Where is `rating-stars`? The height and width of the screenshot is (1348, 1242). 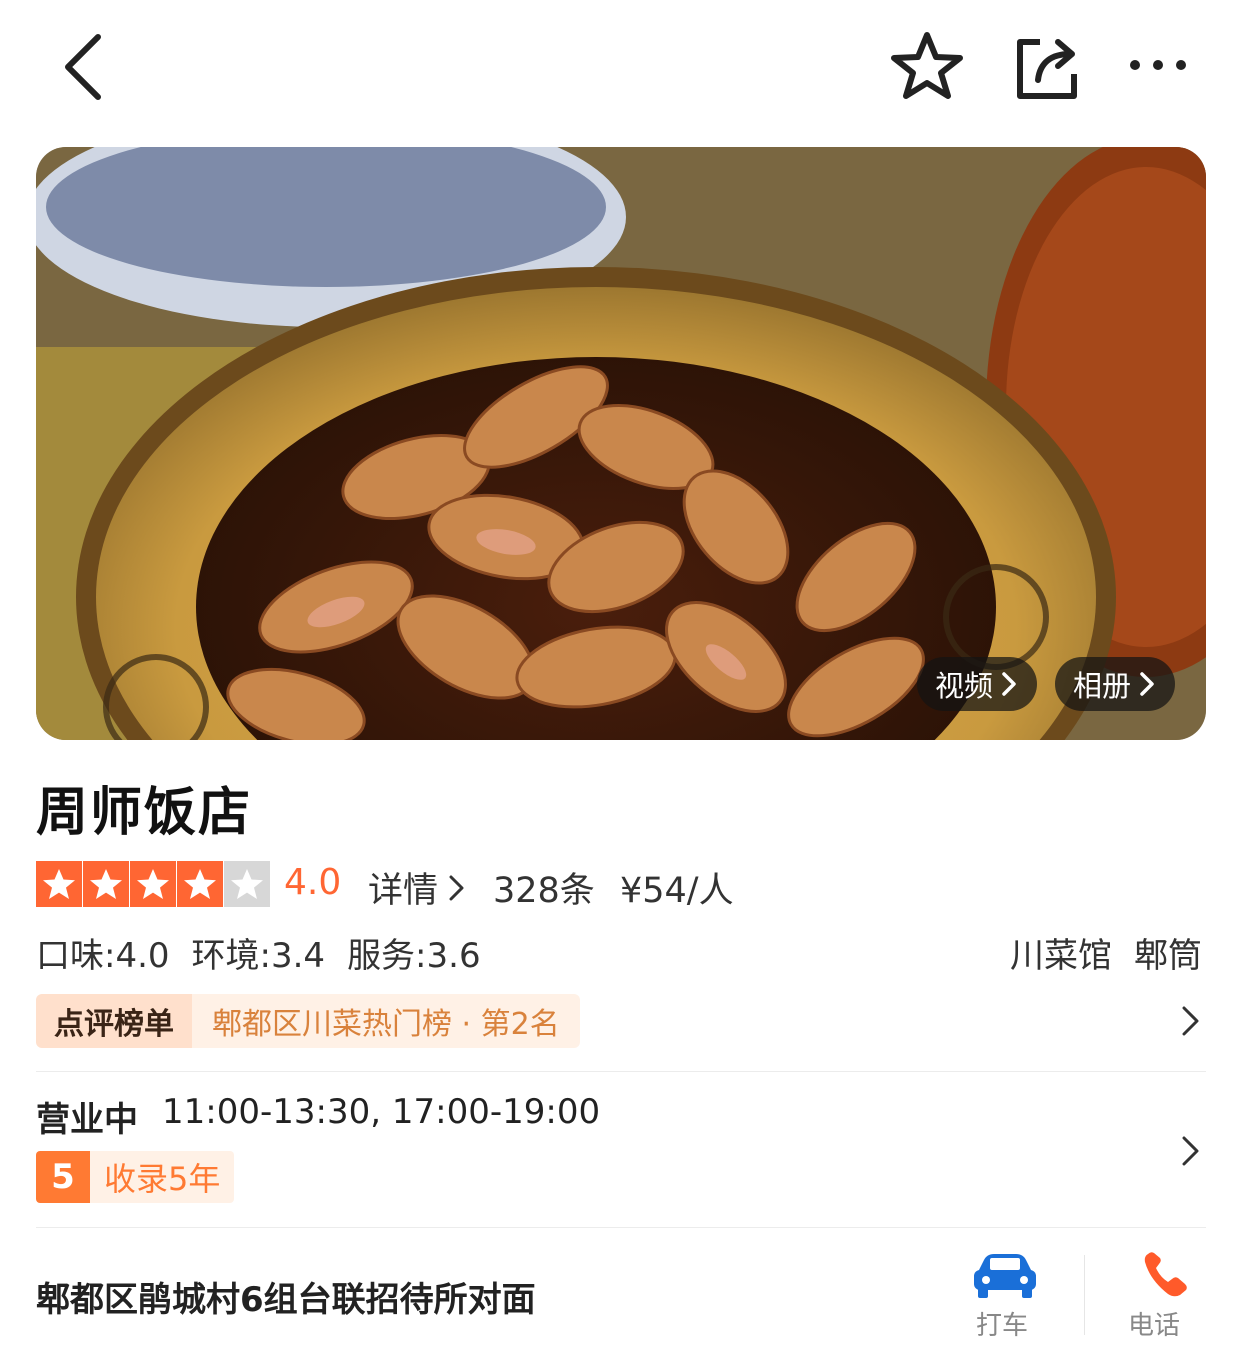
rating-stars is located at coordinates (153, 884).